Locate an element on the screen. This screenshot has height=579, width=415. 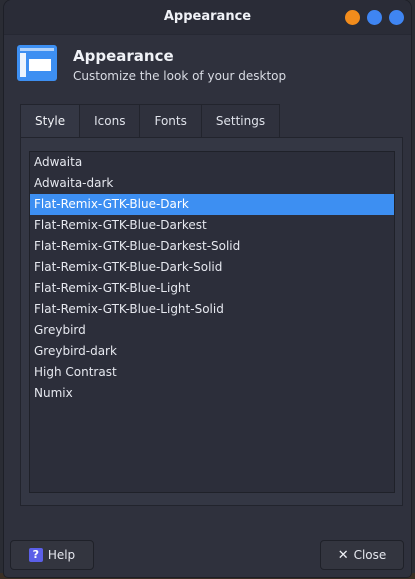
titlebar: Appearance is located at coordinates (207, 17).